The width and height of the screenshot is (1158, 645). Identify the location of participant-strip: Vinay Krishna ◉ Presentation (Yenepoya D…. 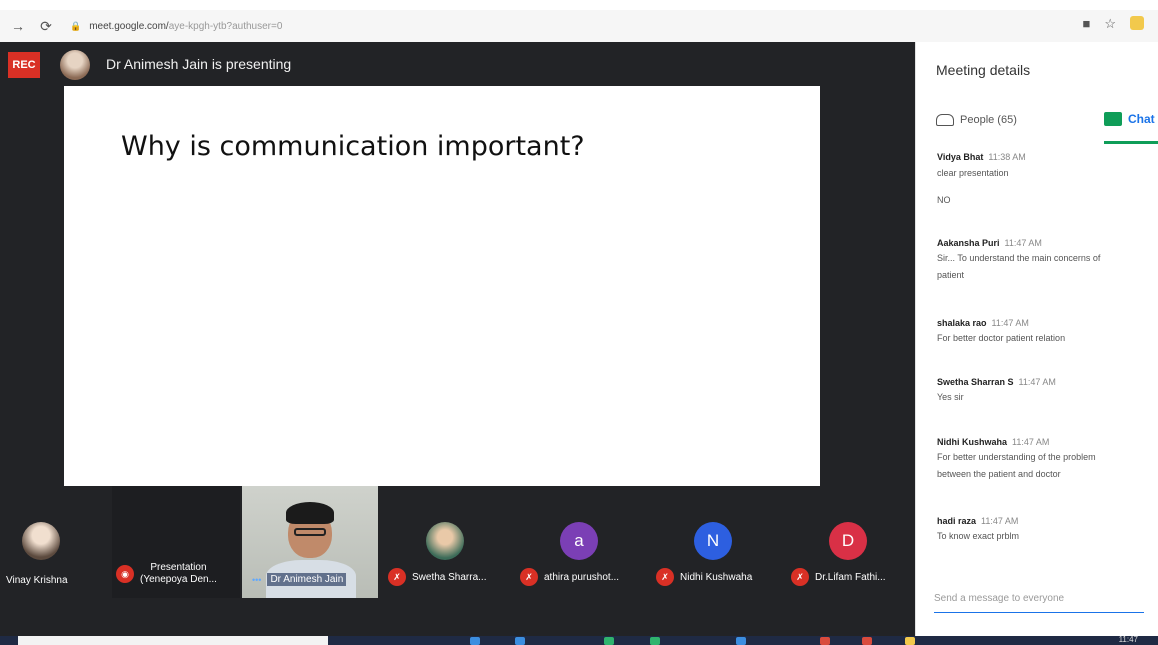
(457, 546).